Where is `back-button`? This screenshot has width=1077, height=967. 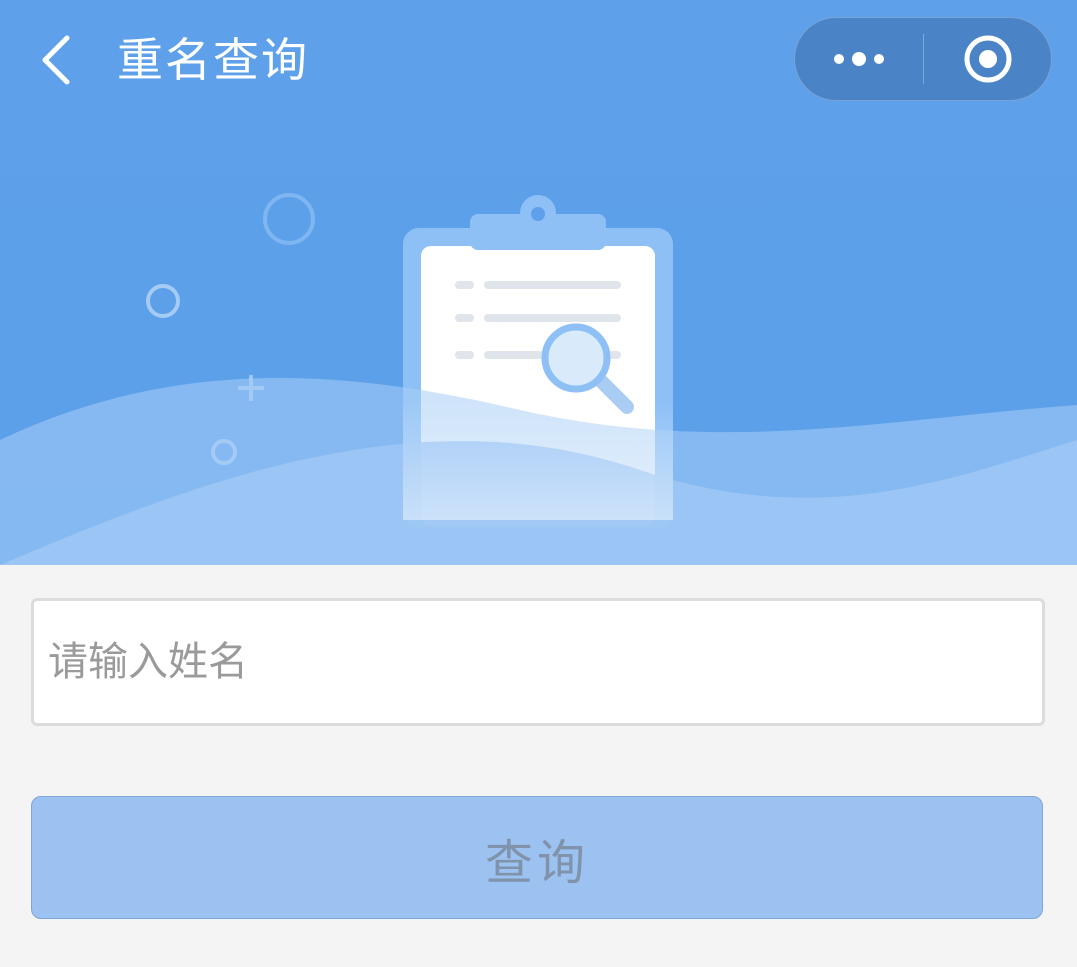 back-button is located at coordinates (57, 60).